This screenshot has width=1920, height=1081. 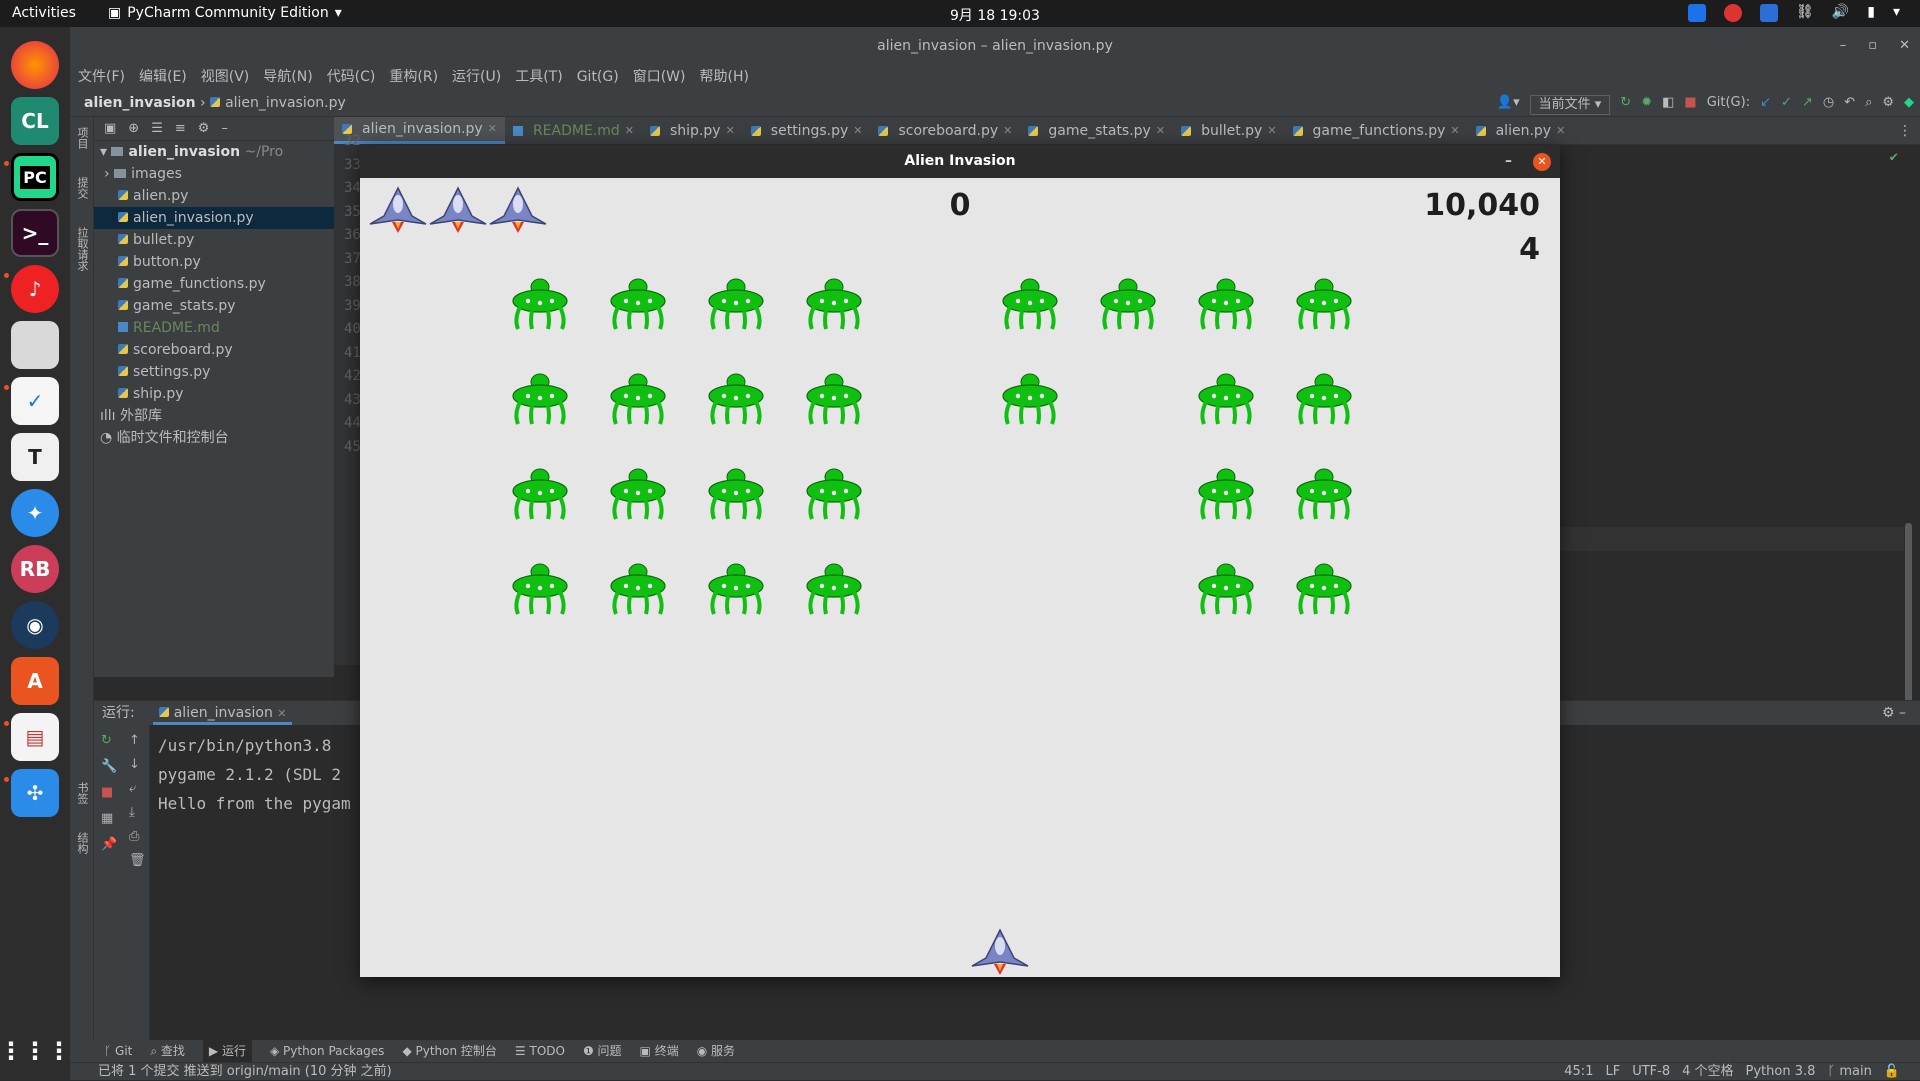 What do you see at coordinates (538, 77) in the screenshot?
I see `menu-tools: 工具(T)` at bounding box center [538, 77].